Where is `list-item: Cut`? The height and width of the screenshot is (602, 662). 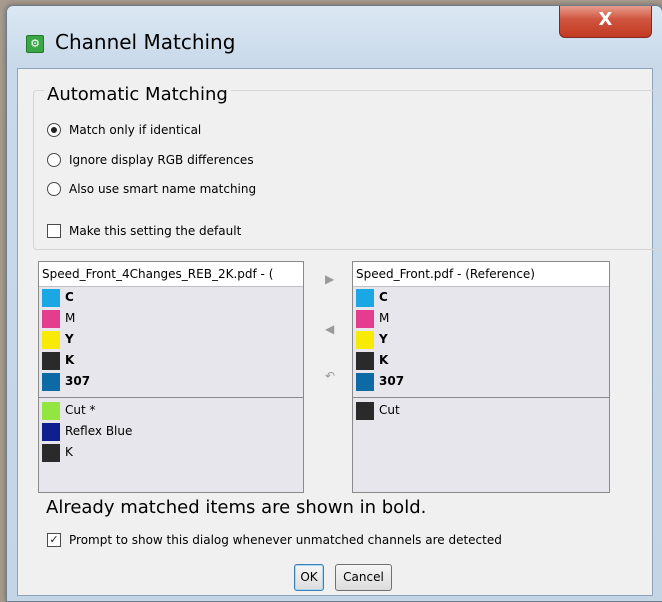 list-item: Cut is located at coordinates (481, 410).